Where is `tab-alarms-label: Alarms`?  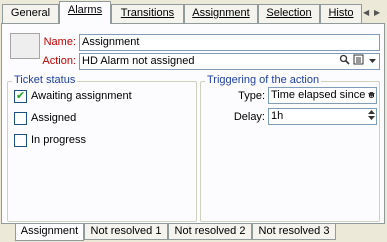 tab-alarms-label: Alarms is located at coordinates (85, 10).